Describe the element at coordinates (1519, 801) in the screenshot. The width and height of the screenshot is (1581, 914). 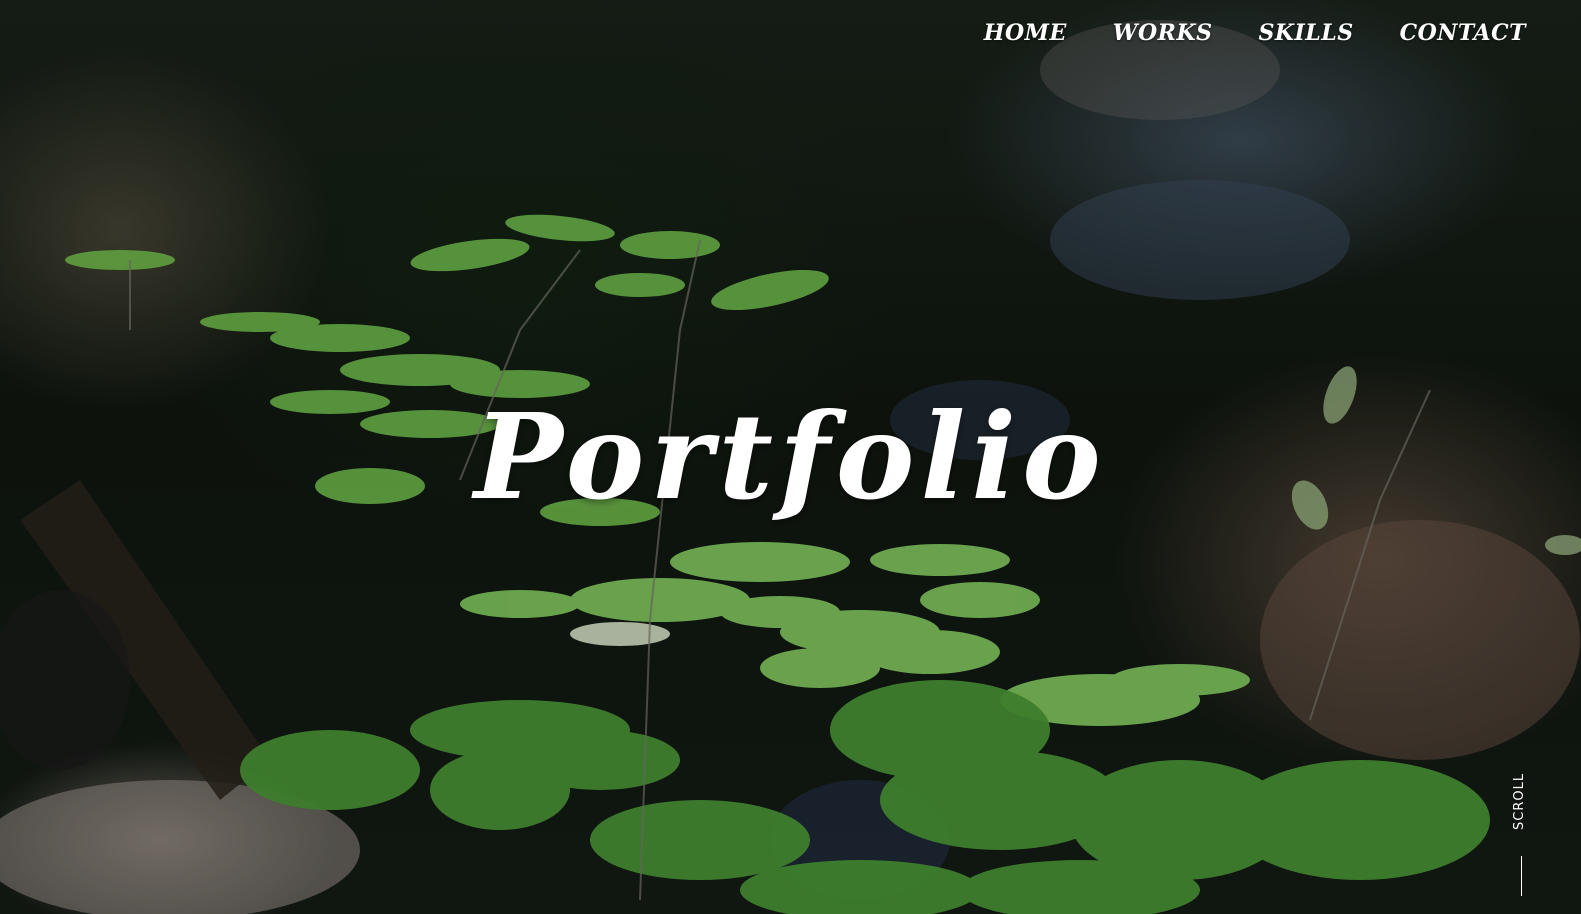
I see `scroll-label: SCROLL` at that location.